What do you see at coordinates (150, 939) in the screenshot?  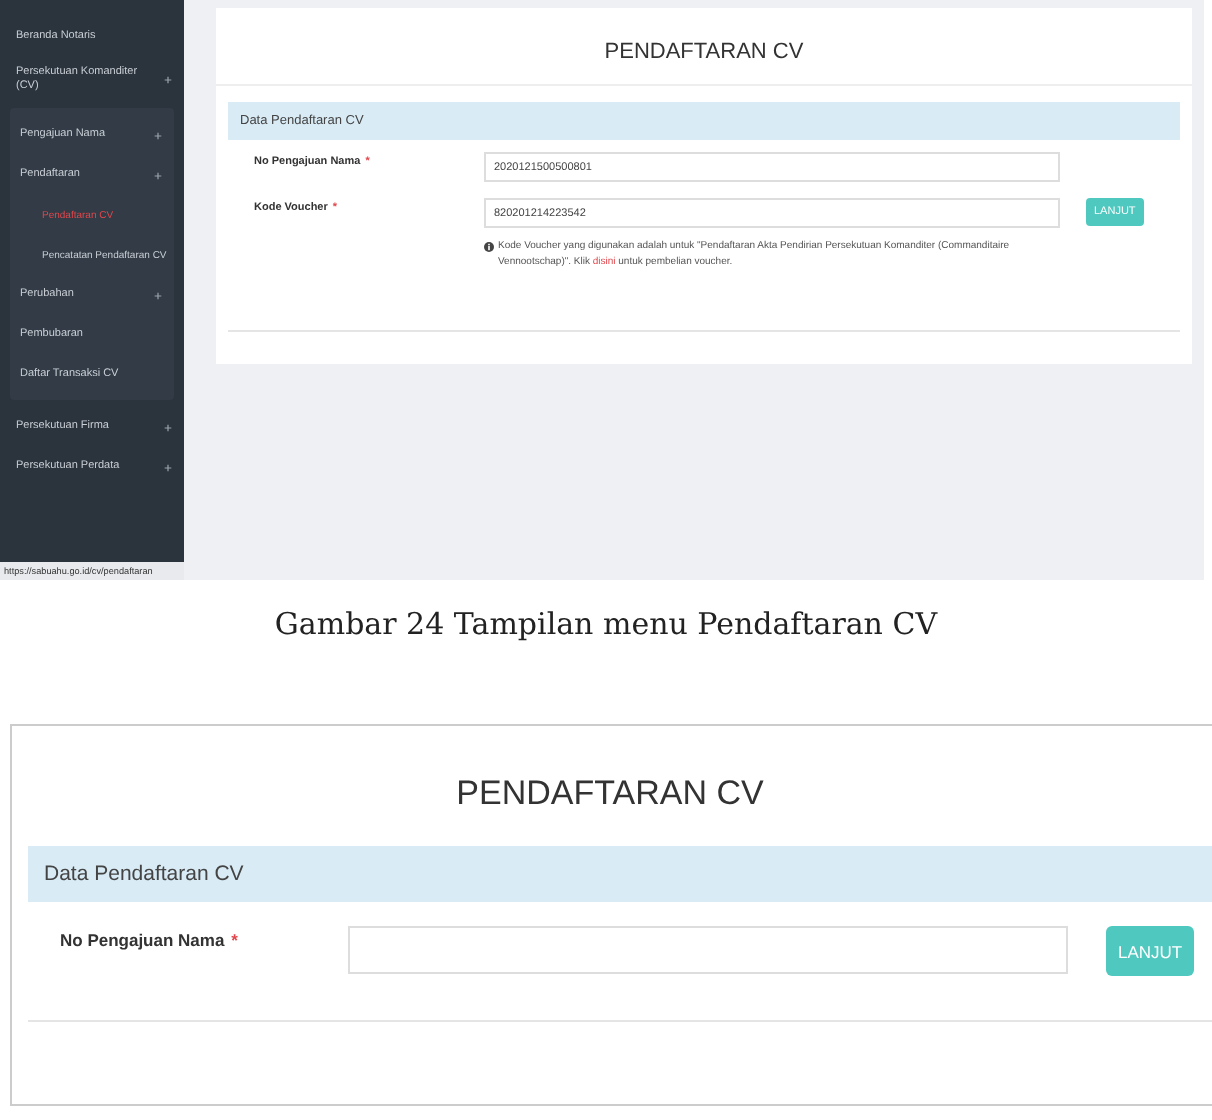 I see `field-label: No Pengajuan Nama *` at bounding box center [150, 939].